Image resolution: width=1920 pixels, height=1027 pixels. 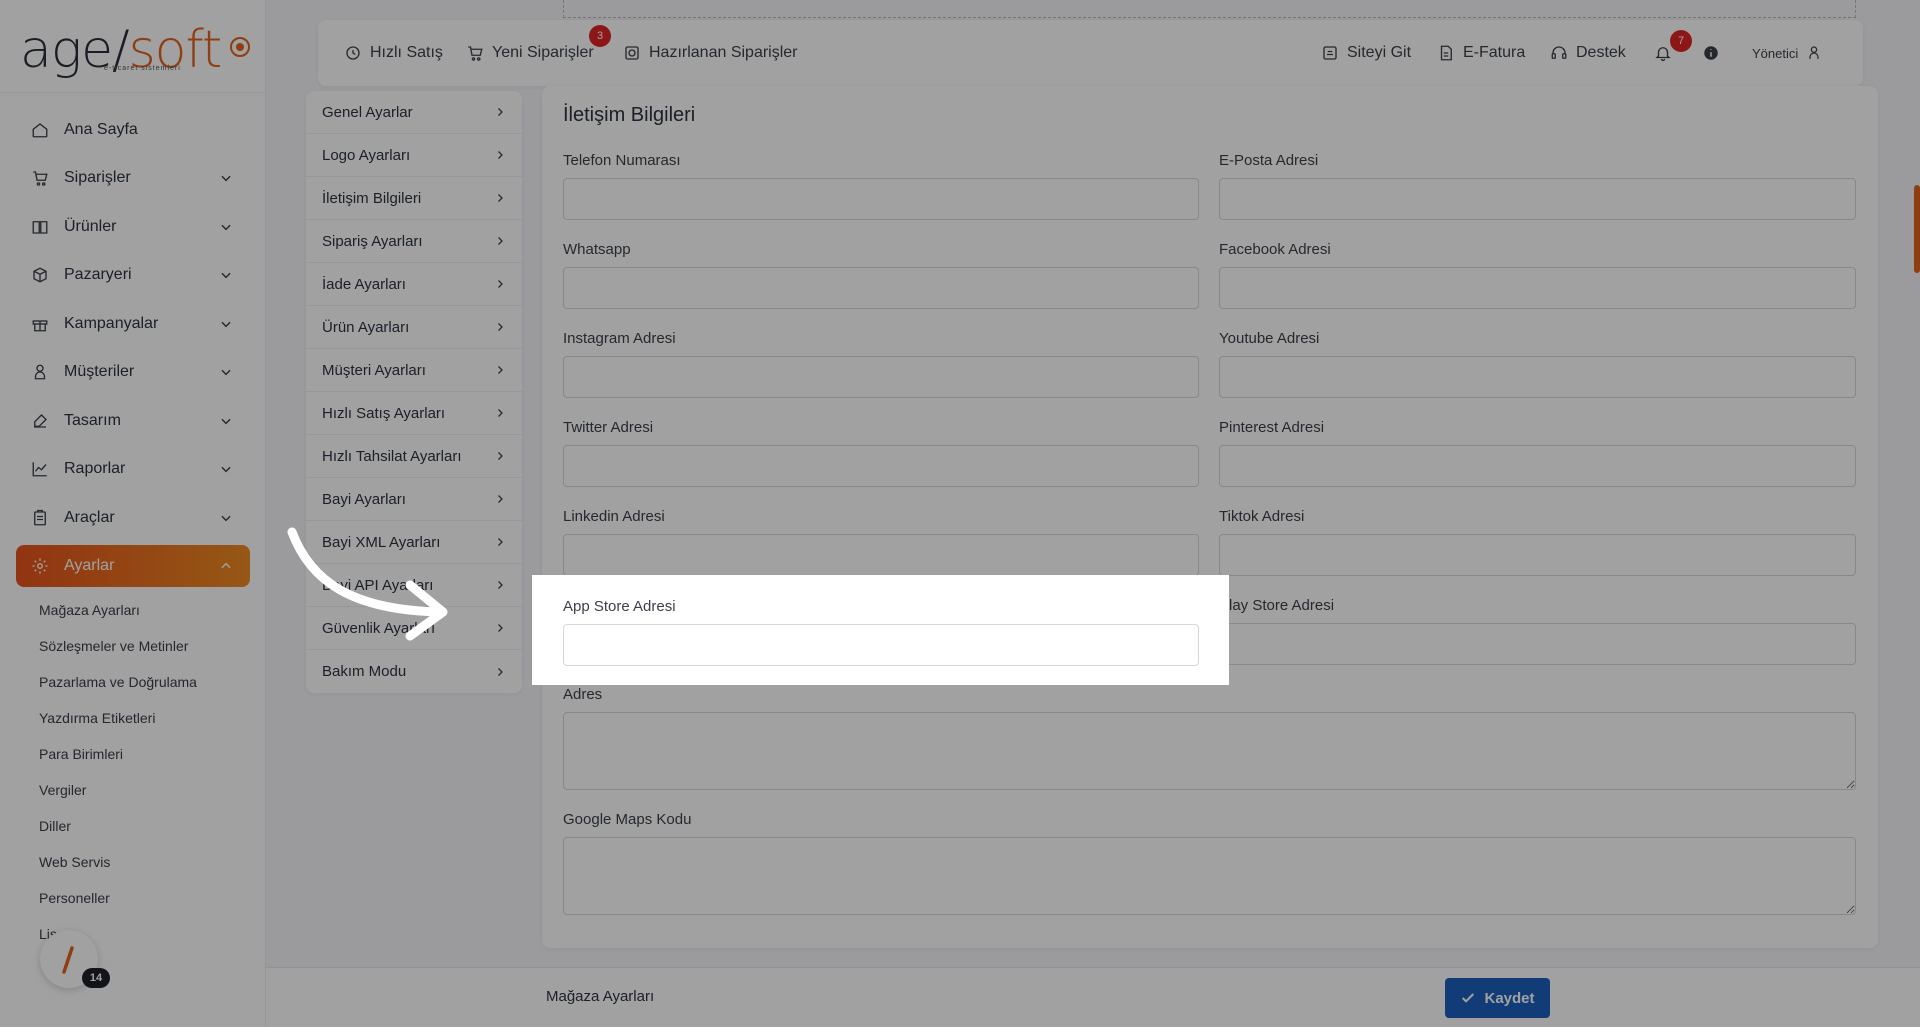 I want to click on appstore-label: App Store Adresi, so click(x=619, y=606).